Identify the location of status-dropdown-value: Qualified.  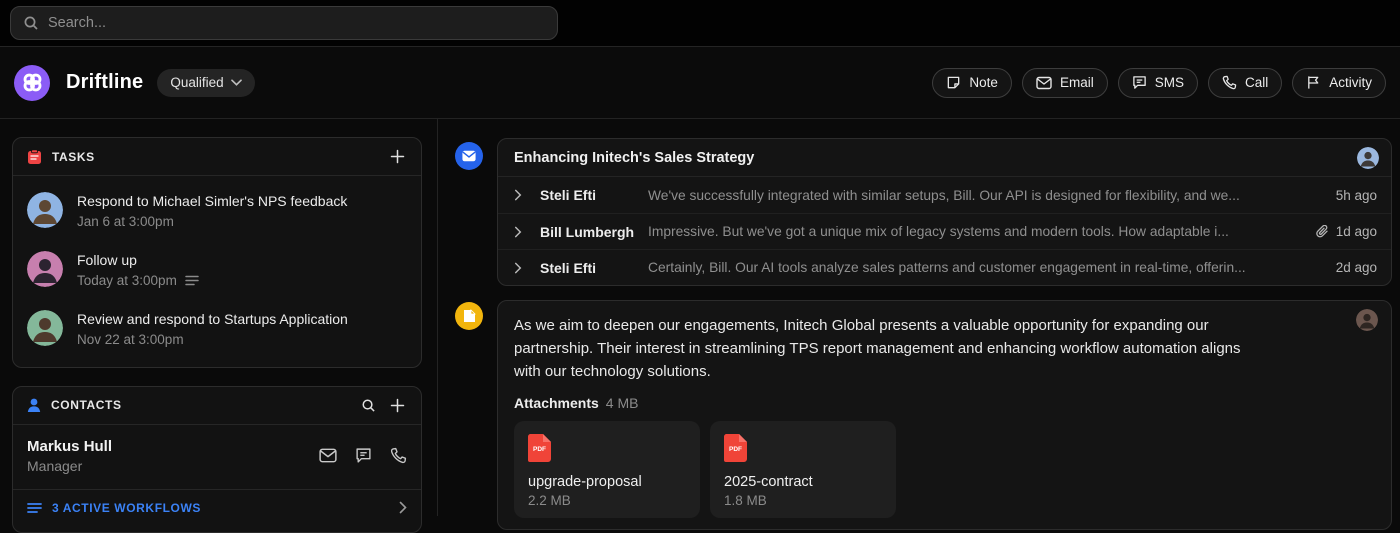
(197, 82).